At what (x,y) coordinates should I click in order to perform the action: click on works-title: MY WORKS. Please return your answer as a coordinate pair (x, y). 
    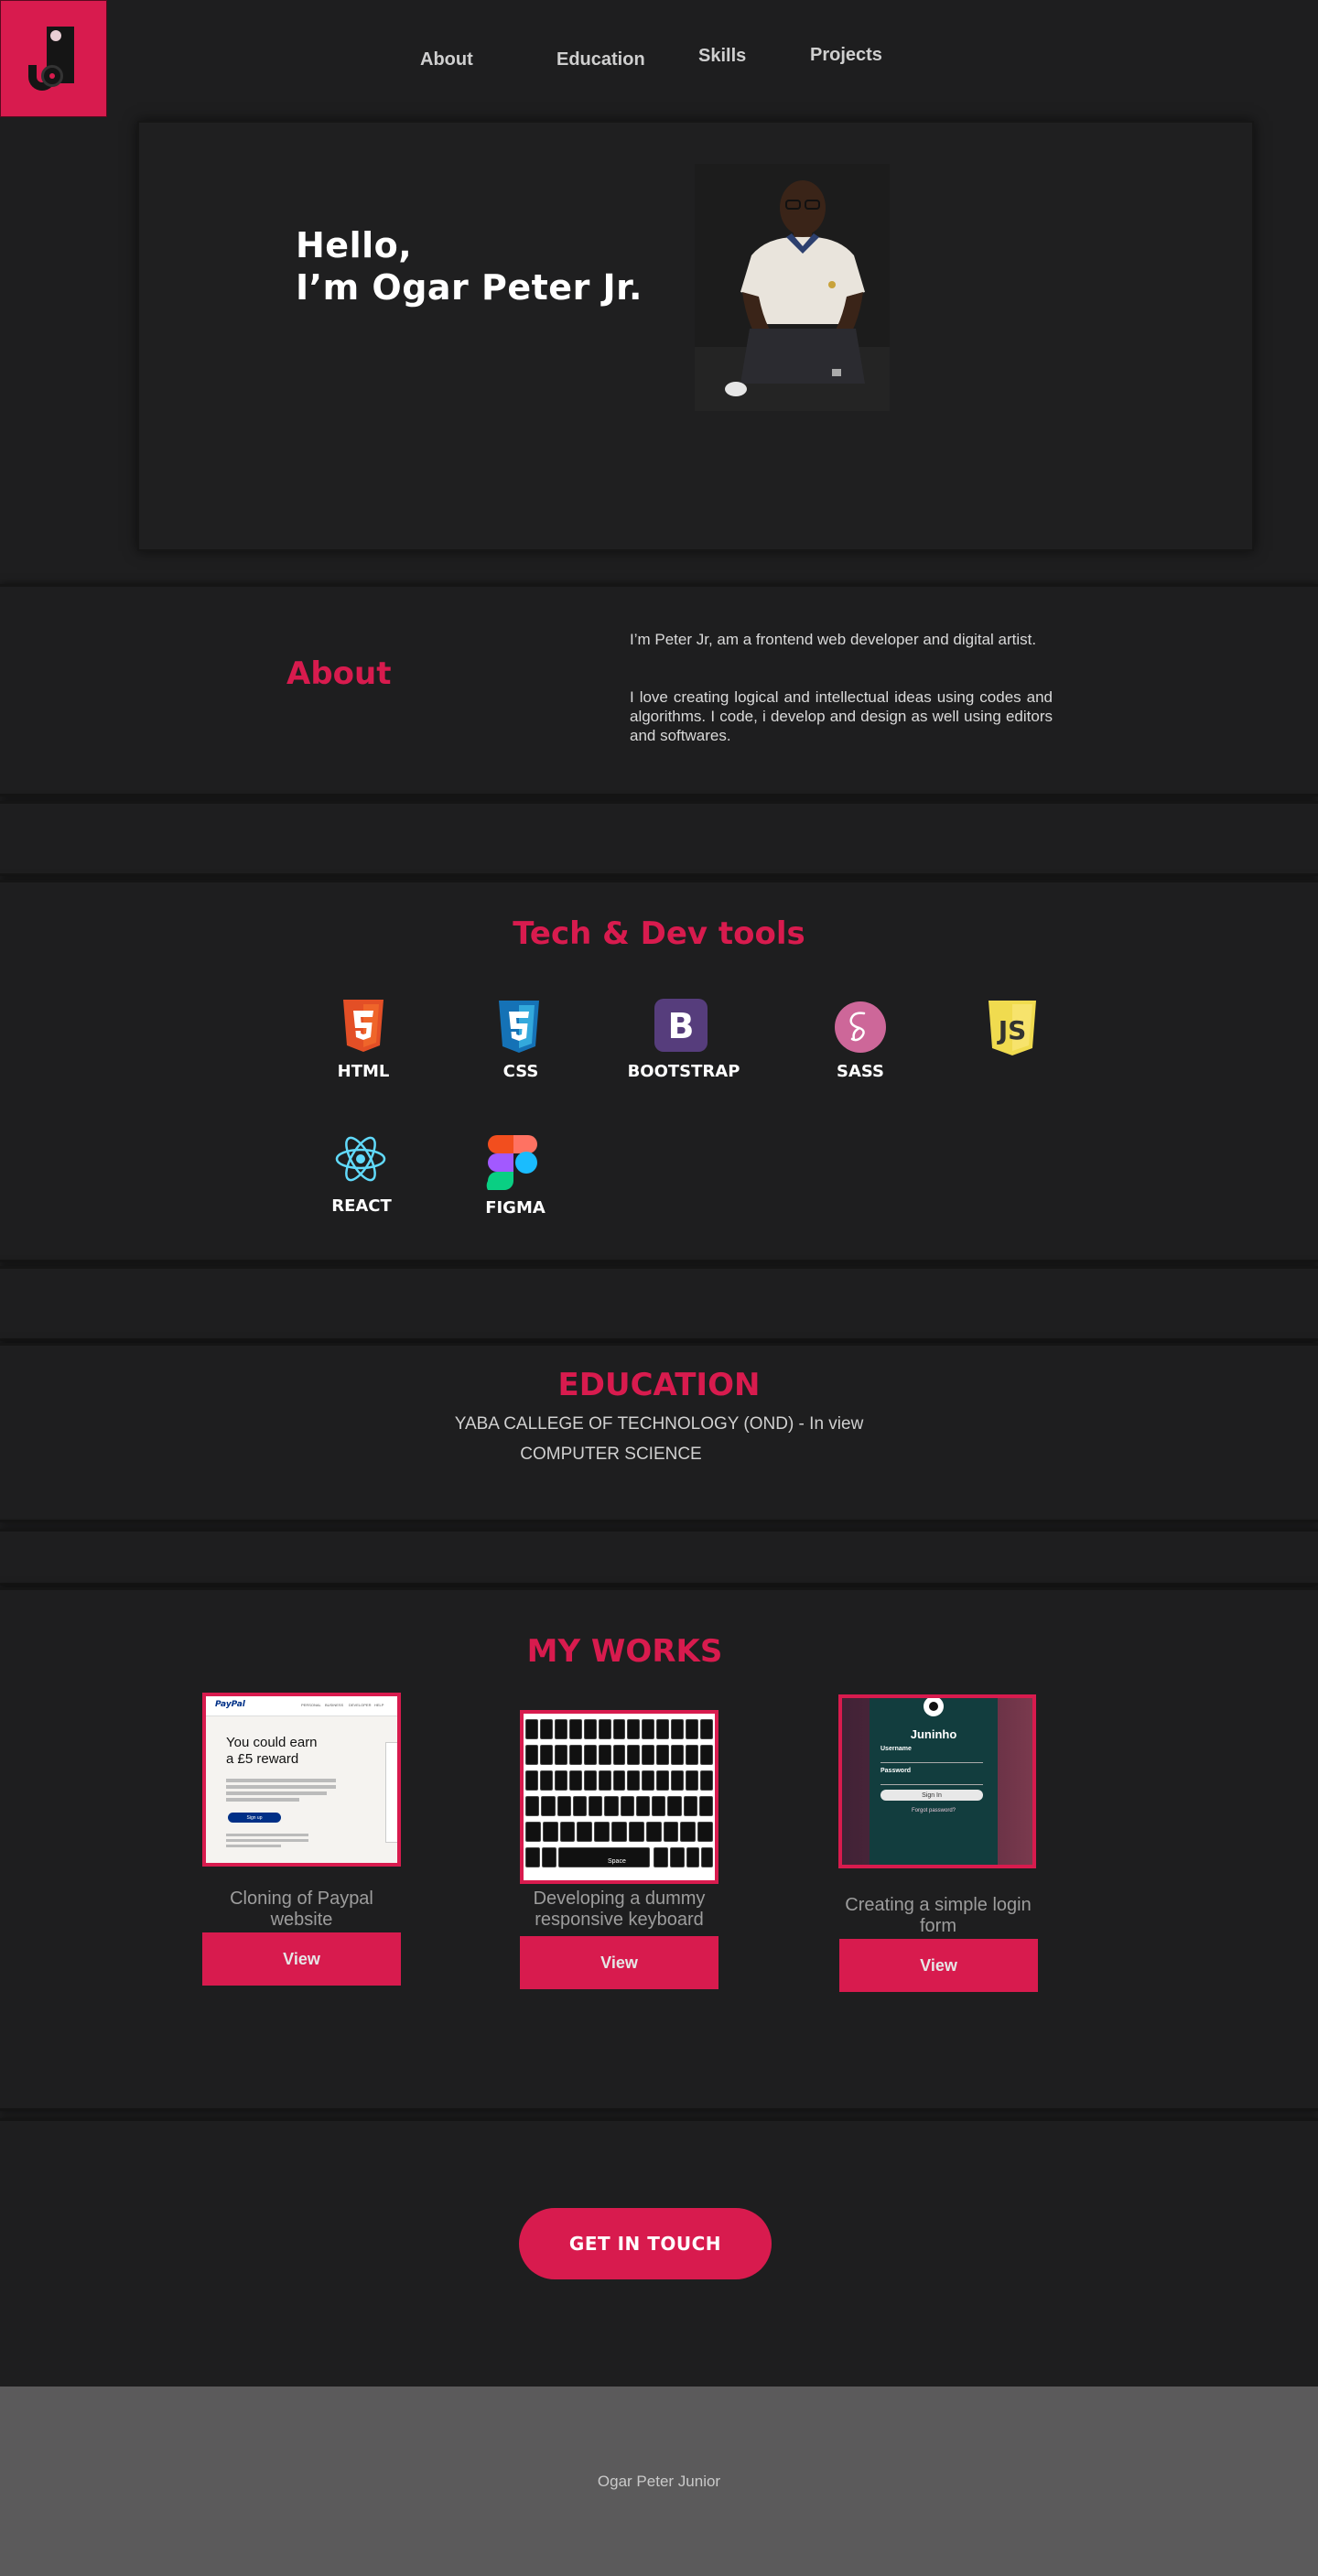
    Looking at the image, I should click on (624, 1652).